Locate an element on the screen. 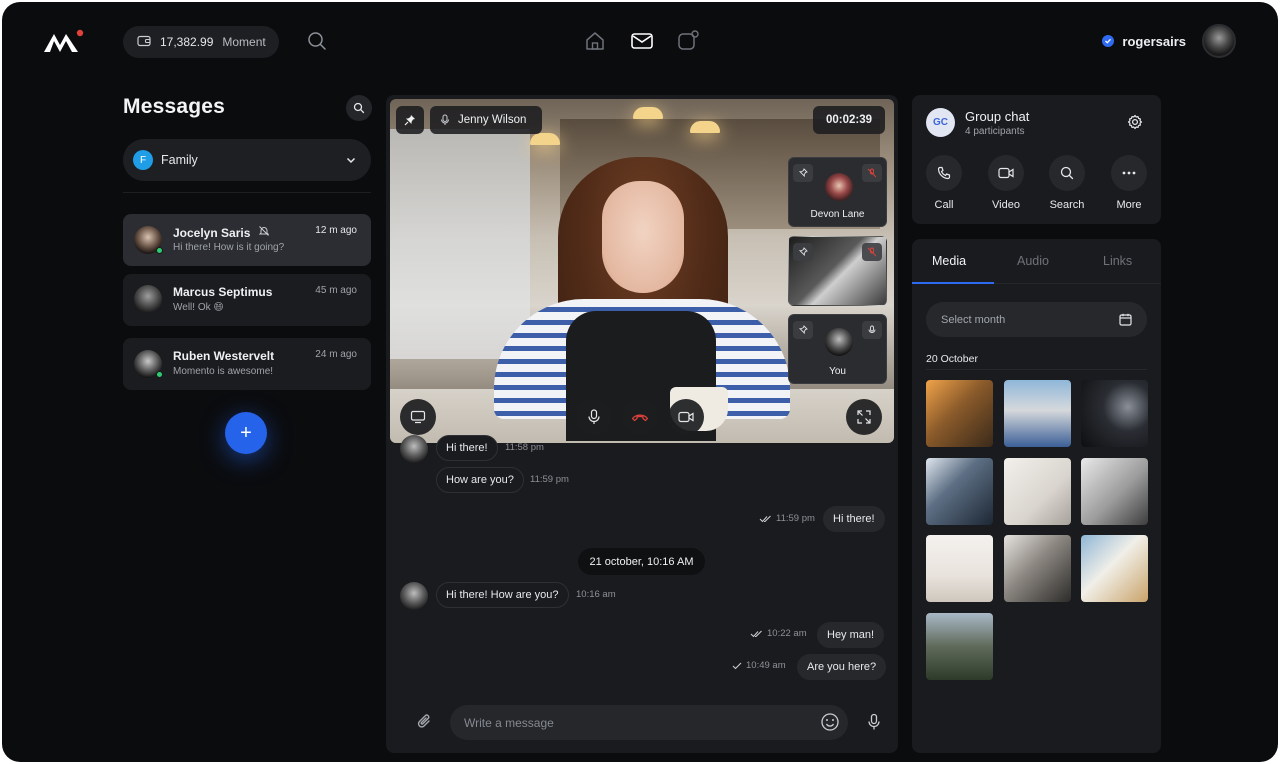  chat-bubble-icon is located at coordinates (688, 41).